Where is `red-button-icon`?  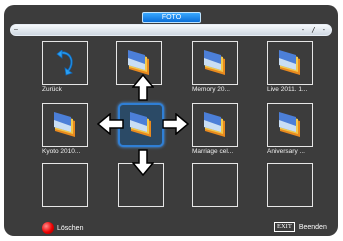
red-button-icon is located at coordinates (48, 228).